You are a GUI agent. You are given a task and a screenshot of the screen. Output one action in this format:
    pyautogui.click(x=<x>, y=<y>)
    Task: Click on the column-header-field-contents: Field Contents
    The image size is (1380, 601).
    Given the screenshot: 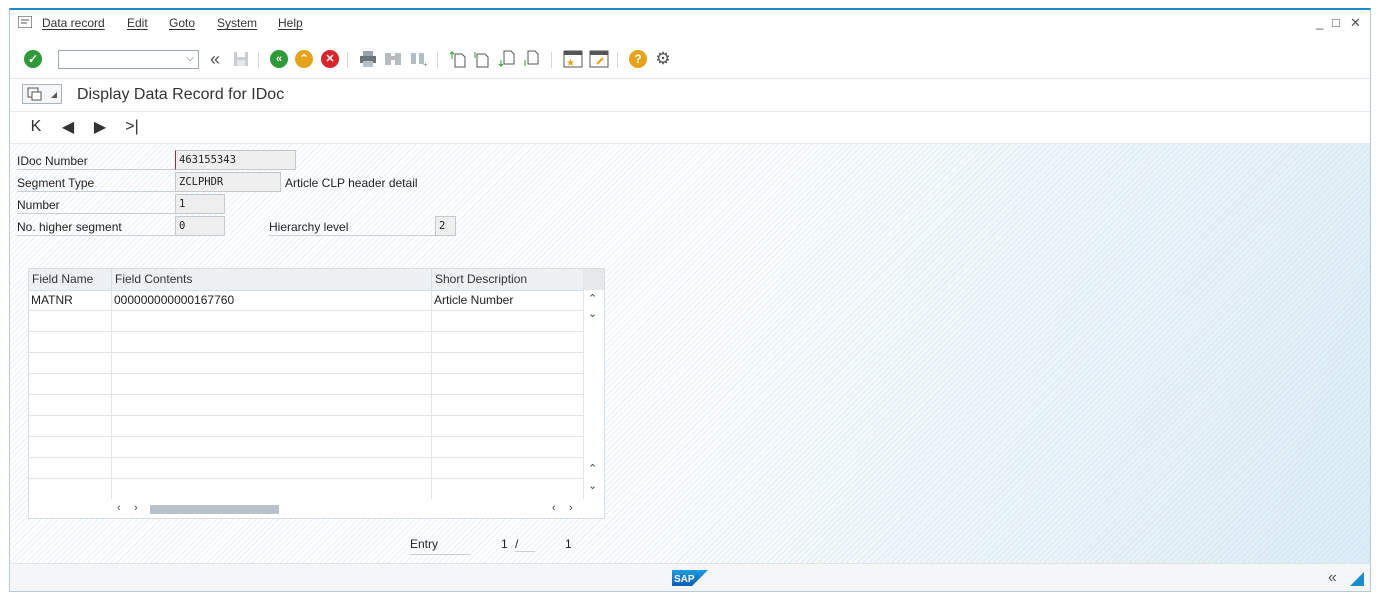 What is the action you would take?
    pyautogui.click(x=272, y=279)
    